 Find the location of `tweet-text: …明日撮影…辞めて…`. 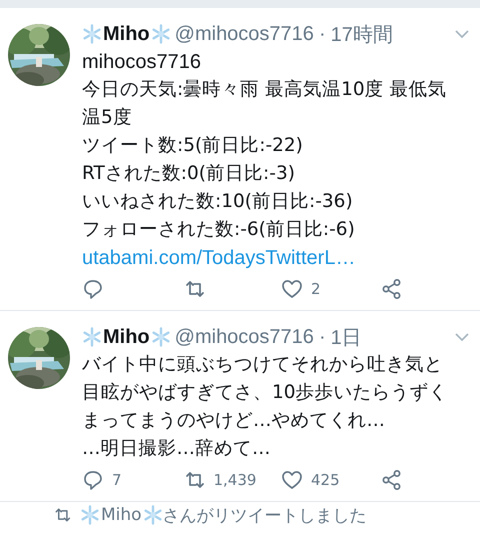

tweet-text: …明日撮影…辞めて… is located at coordinates (176, 449).